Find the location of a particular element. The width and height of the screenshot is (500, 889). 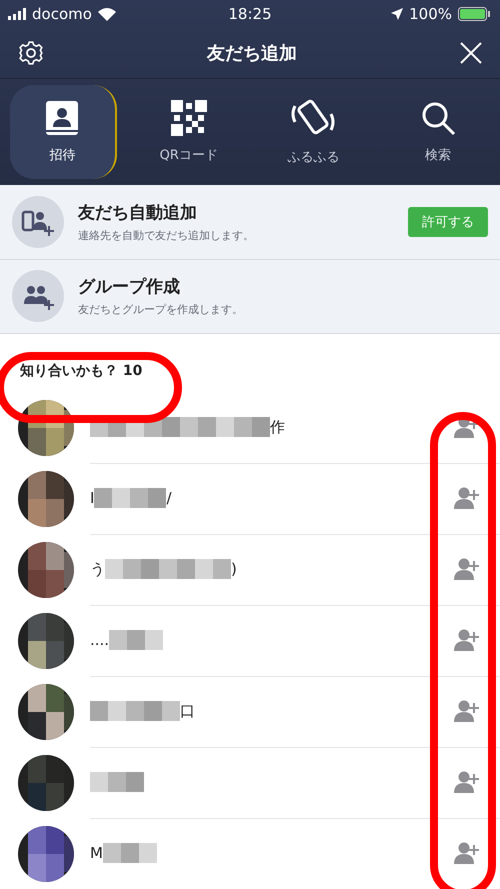

contact-book-icon is located at coordinates (62, 118).